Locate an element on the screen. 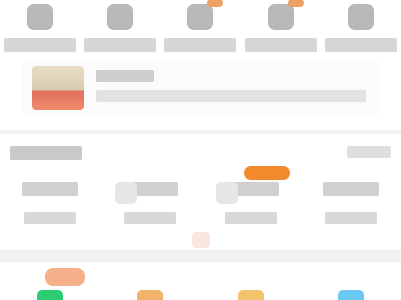  quick-action-5-label is located at coordinates (360, 45).